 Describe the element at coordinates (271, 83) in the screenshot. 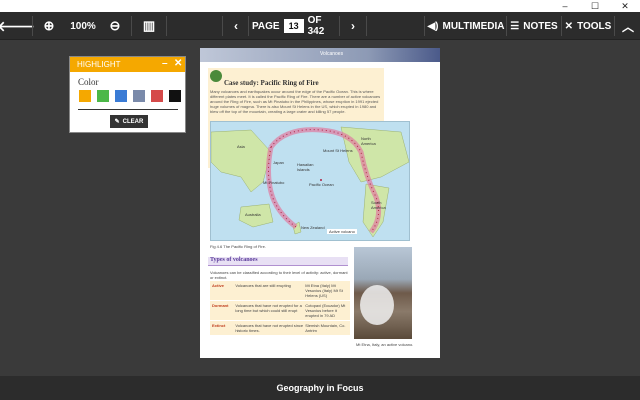

I see `case-study-title: Case study: Pacific Ring of Fire` at that location.